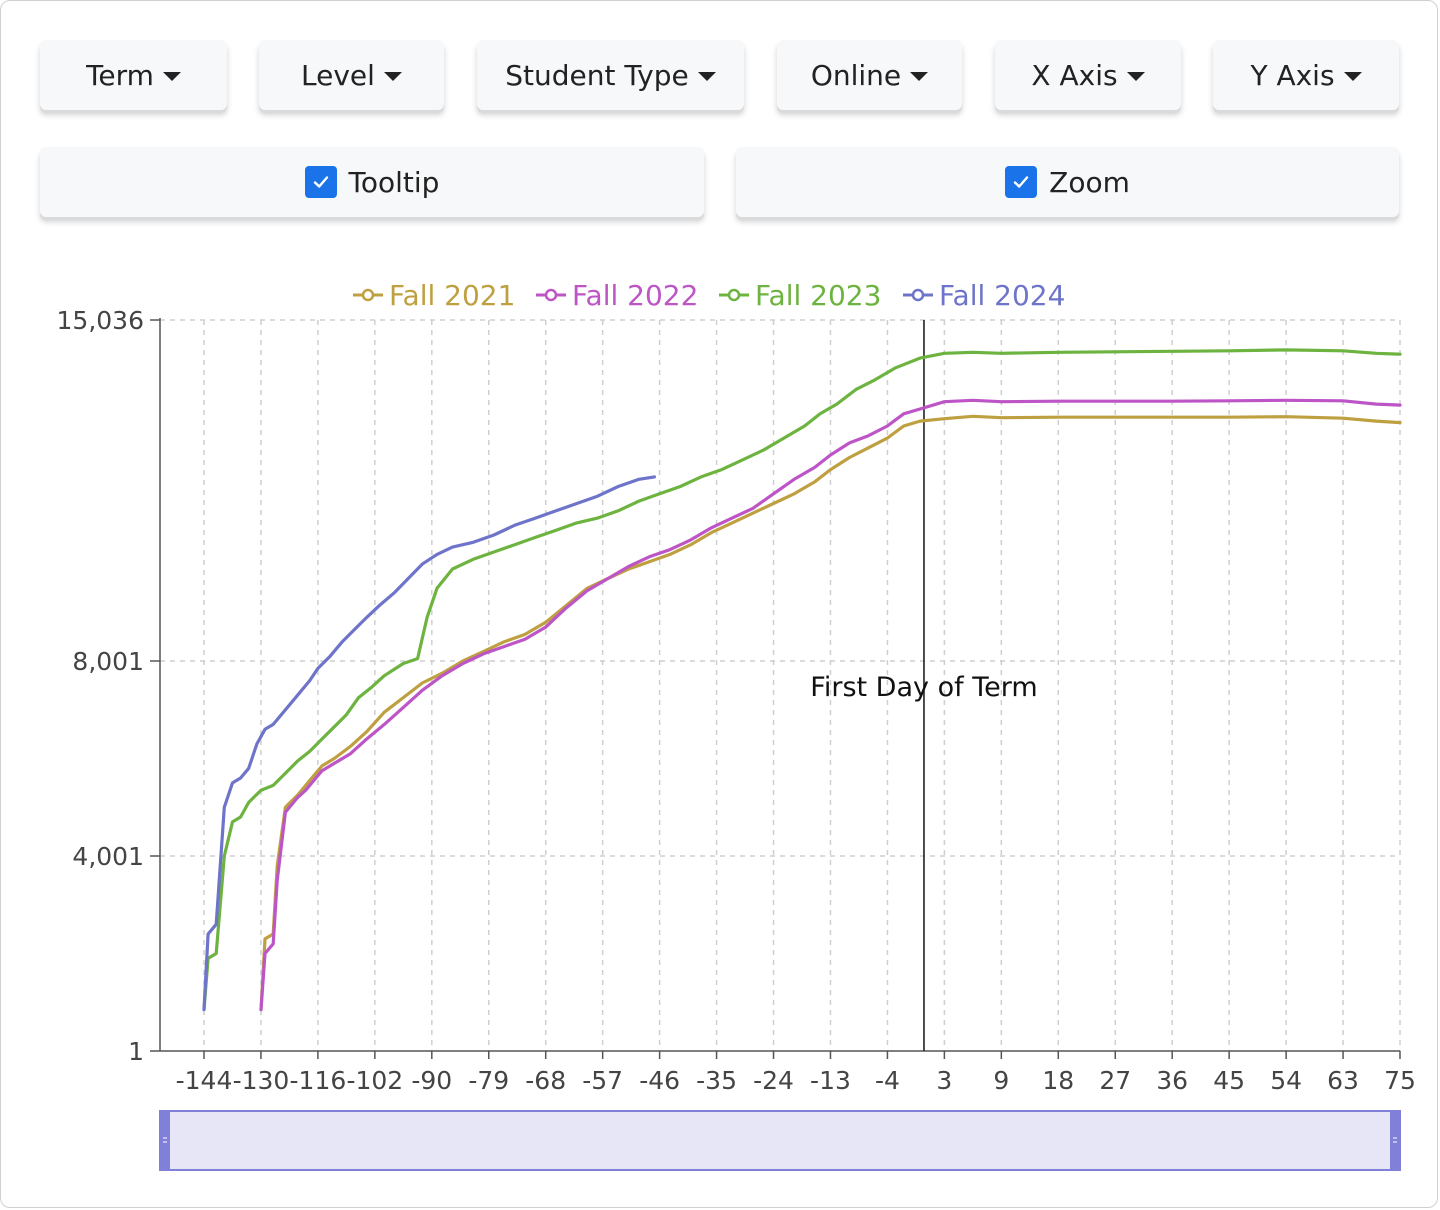  Describe the element at coordinates (635, 295) in the screenshot. I see `legend-label: Fall 2022` at that location.